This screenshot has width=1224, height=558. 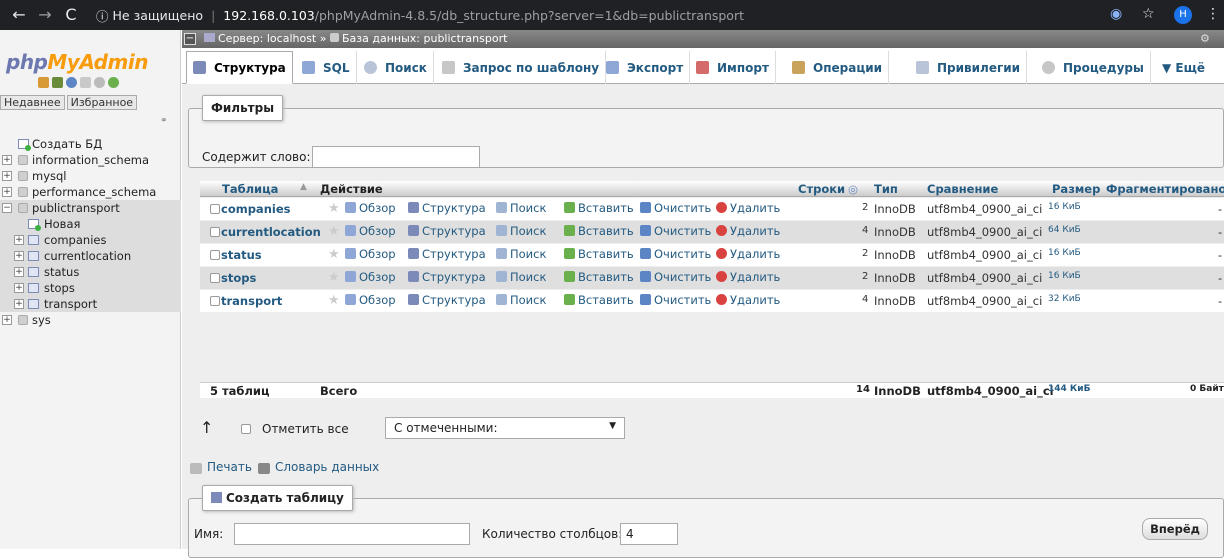 What do you see at coordinates (90, 288) in the screenshot?
I see `tree-item-stops: + stops` at bounding box center [90, 288].